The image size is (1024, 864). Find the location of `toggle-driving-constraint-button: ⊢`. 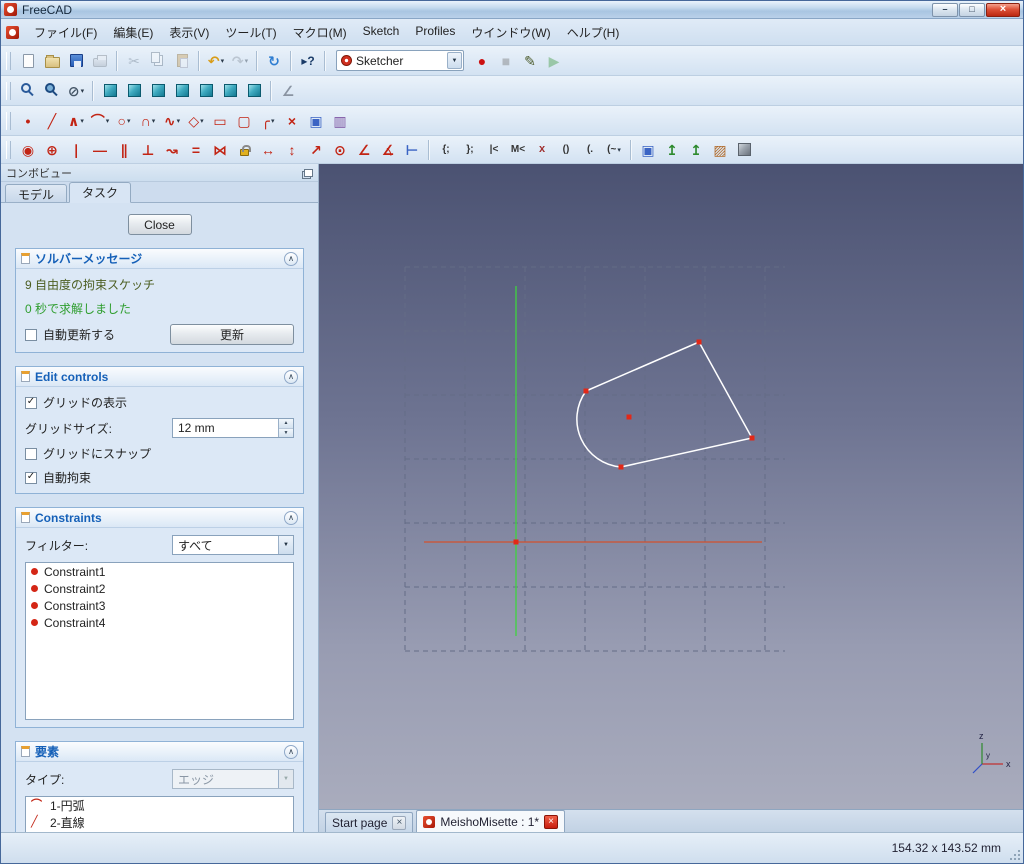

toggle-driving-constraint-button: ⊢ is located at coordinates (412, 150).